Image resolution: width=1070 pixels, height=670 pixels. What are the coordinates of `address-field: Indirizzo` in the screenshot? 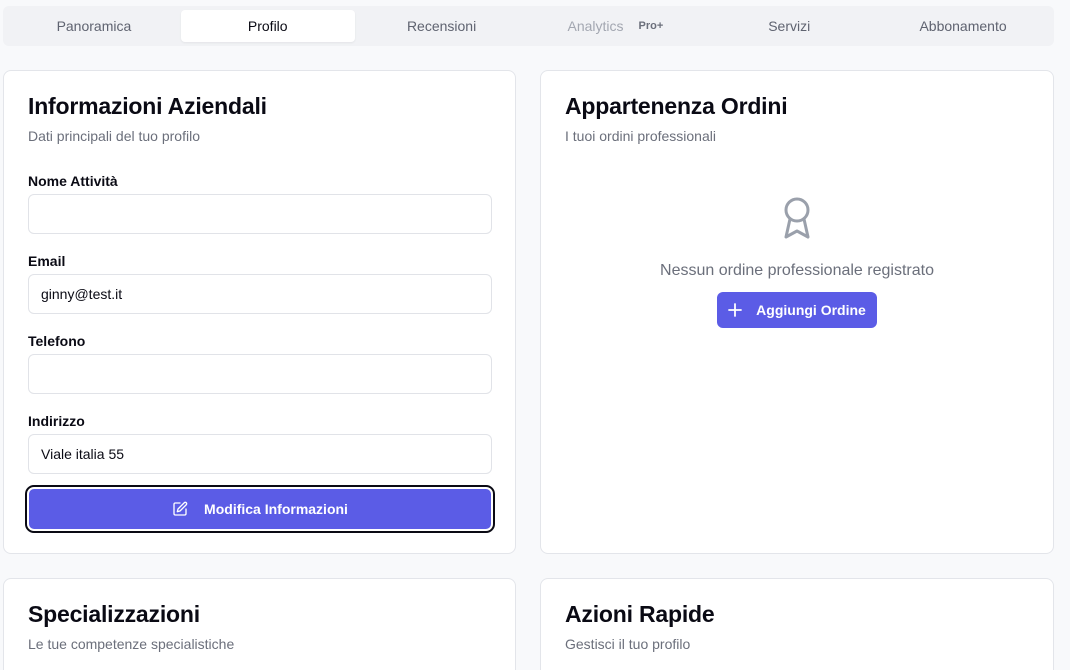 It's located at (260, 443).